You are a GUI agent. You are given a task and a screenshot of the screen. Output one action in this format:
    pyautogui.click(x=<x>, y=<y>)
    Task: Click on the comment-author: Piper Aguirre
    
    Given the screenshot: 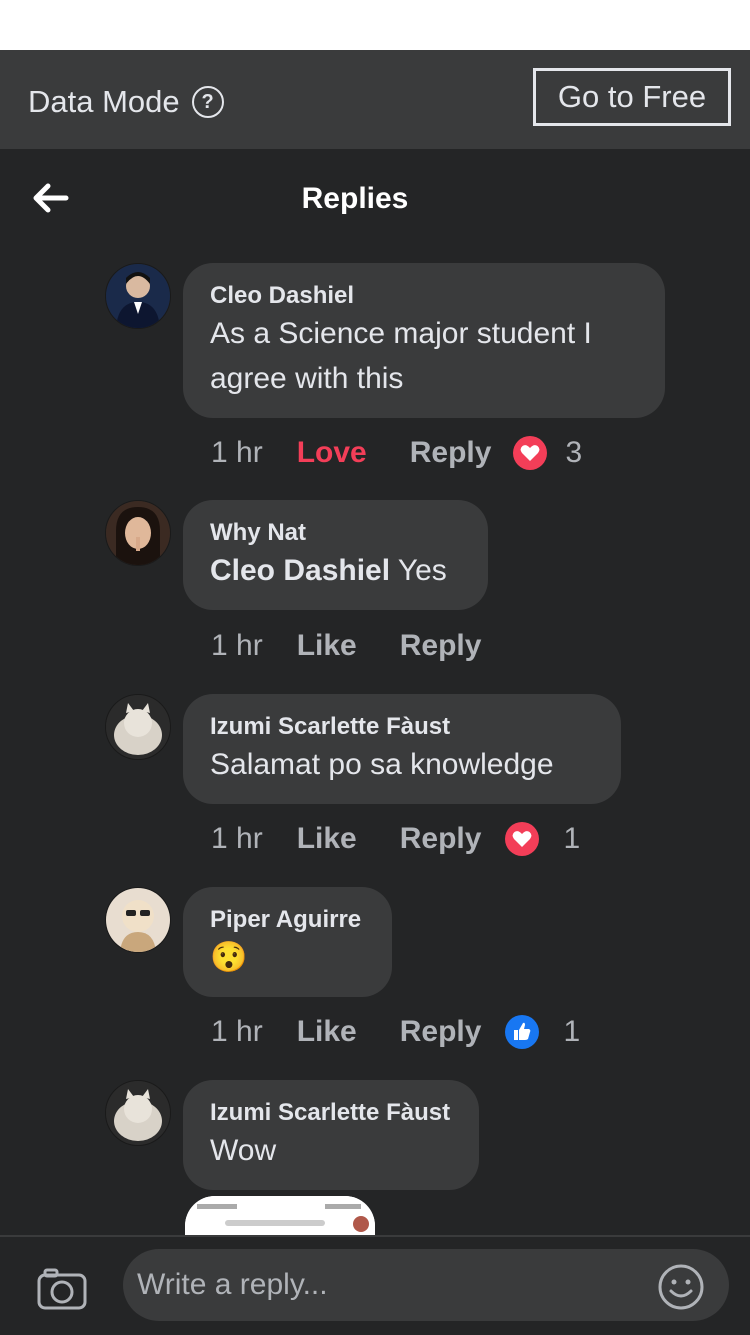 What is the action you would take?
    pyautogui.click(x=287, y=920)
    